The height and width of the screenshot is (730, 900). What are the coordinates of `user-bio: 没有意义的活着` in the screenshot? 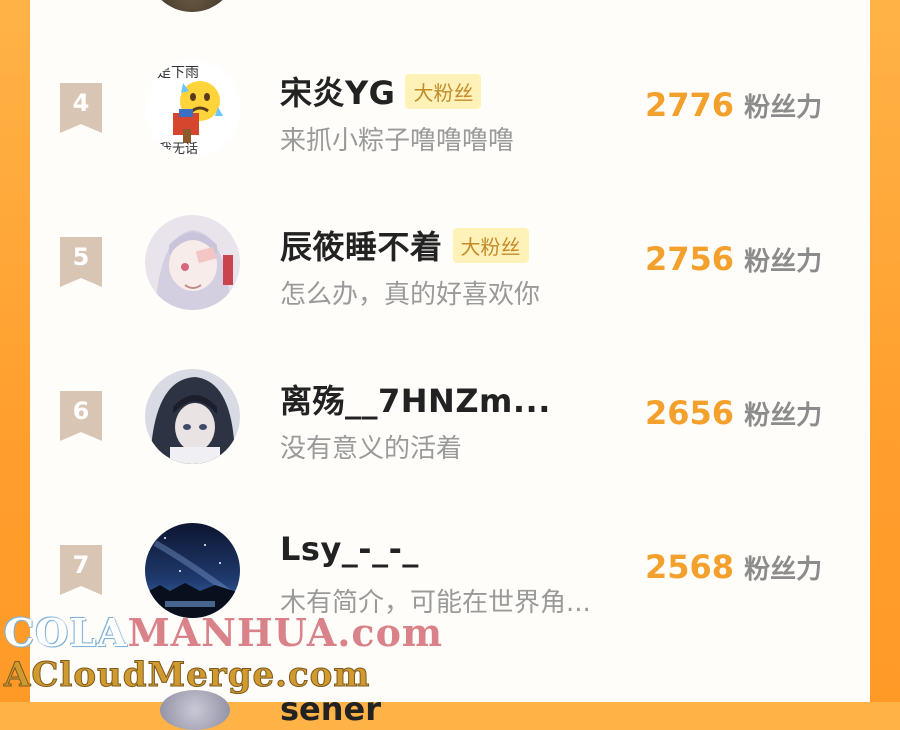 It's located at (371, 449).